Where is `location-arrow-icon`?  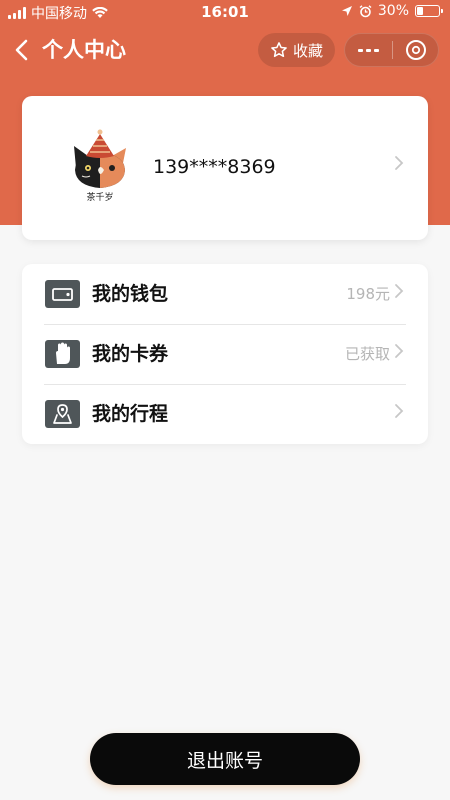
location-arrow-icon is located at coordinates (346, 11).